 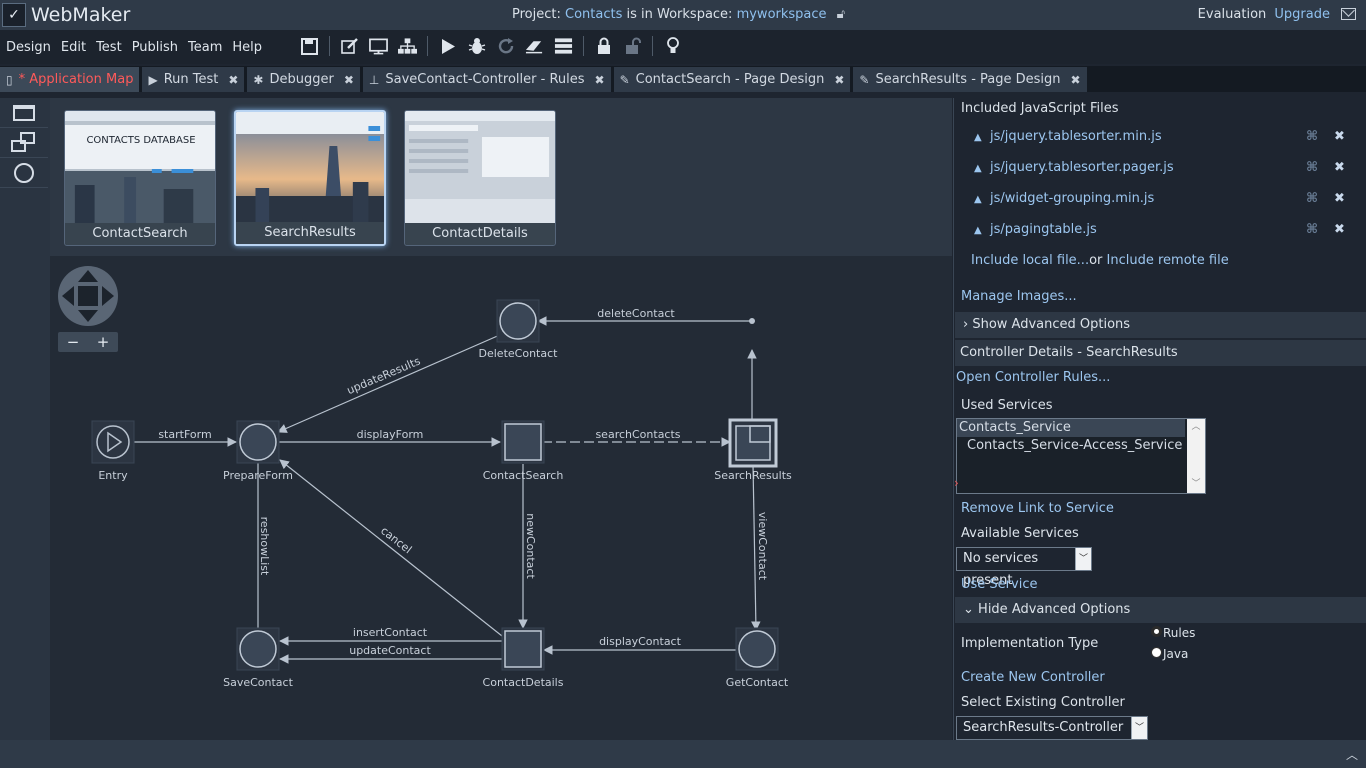 What do you see at coordinates (1156, 631) in the screenshot?
I see `impl-rules-radio` at bounding box center [1156, 631].